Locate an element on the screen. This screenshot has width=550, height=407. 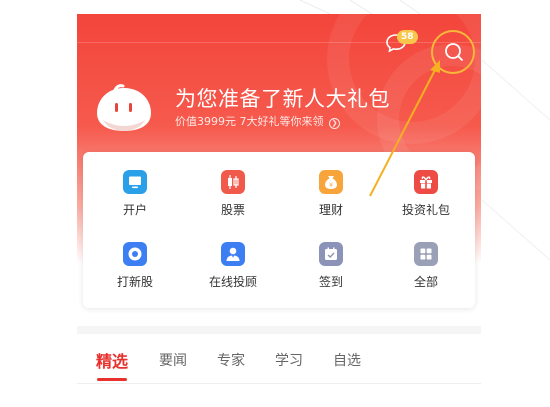
tab-news: 要闻 is located at coordinates (173, 360).